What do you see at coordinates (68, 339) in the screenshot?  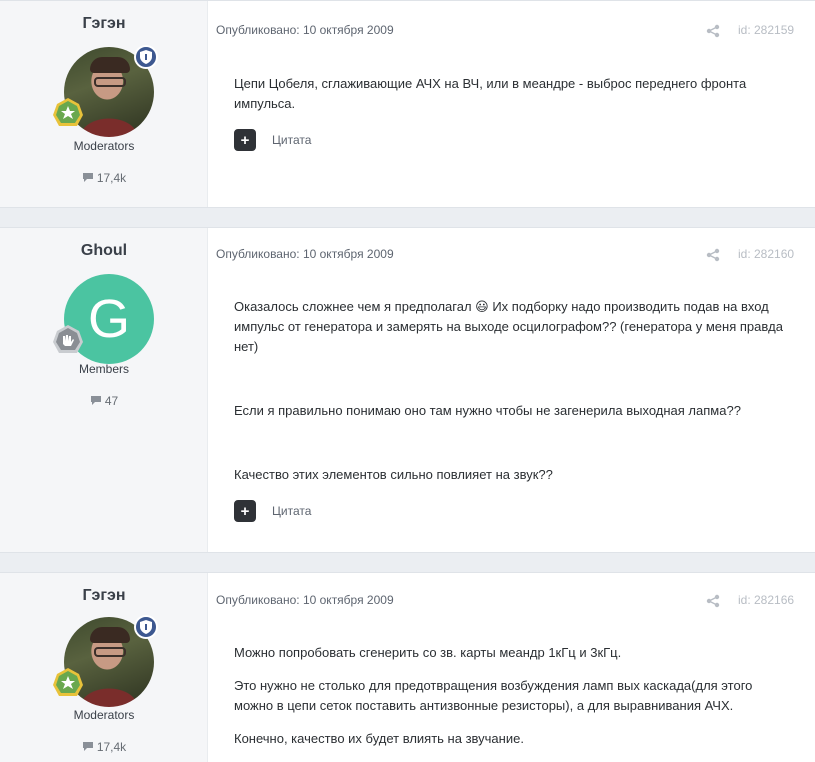 I see `rank-hand-icon` at bounding box center [68, 339].